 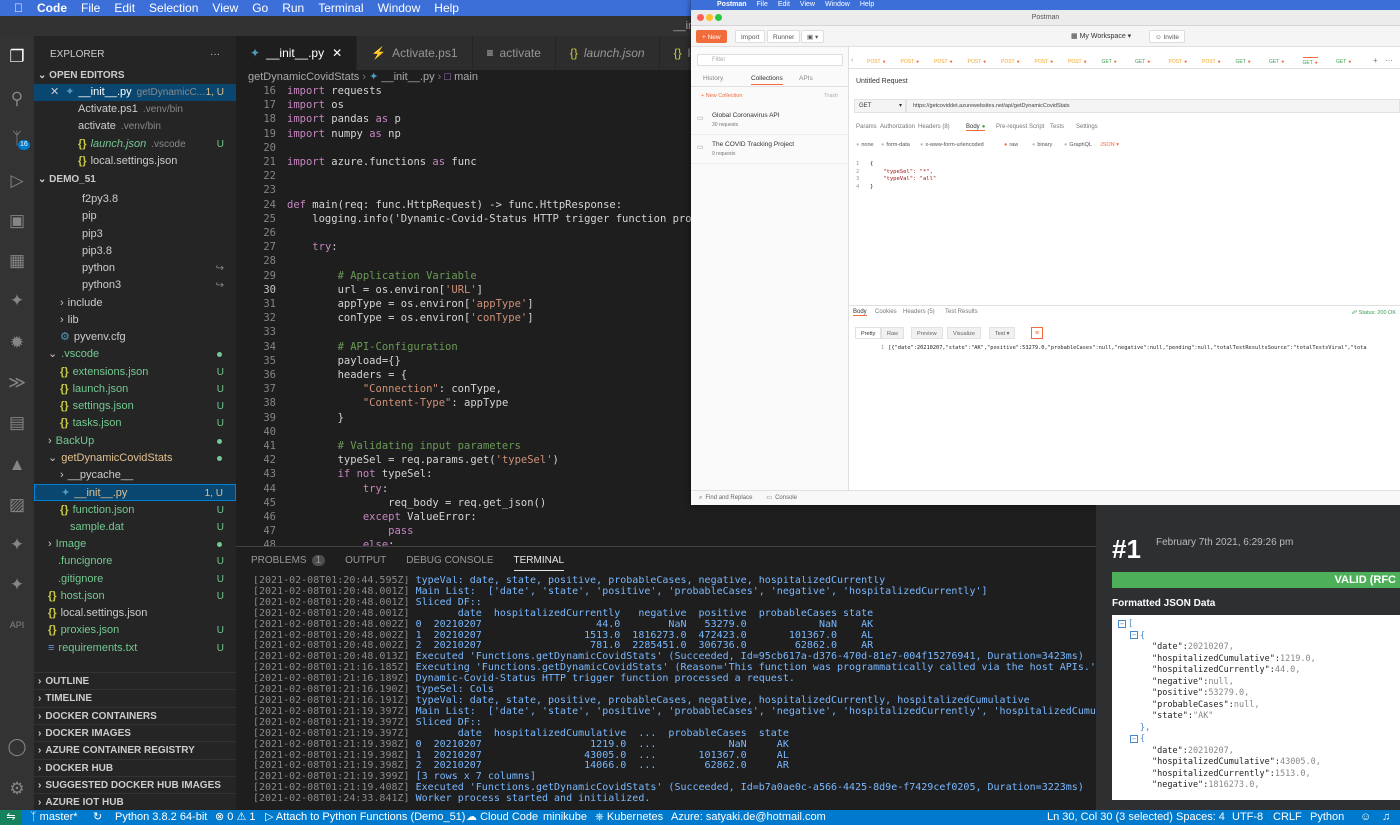 What do you see at coordinates (17, 465) in the screenshot?
I see `azure-icon: ▲` at bounding box center [17, 465].